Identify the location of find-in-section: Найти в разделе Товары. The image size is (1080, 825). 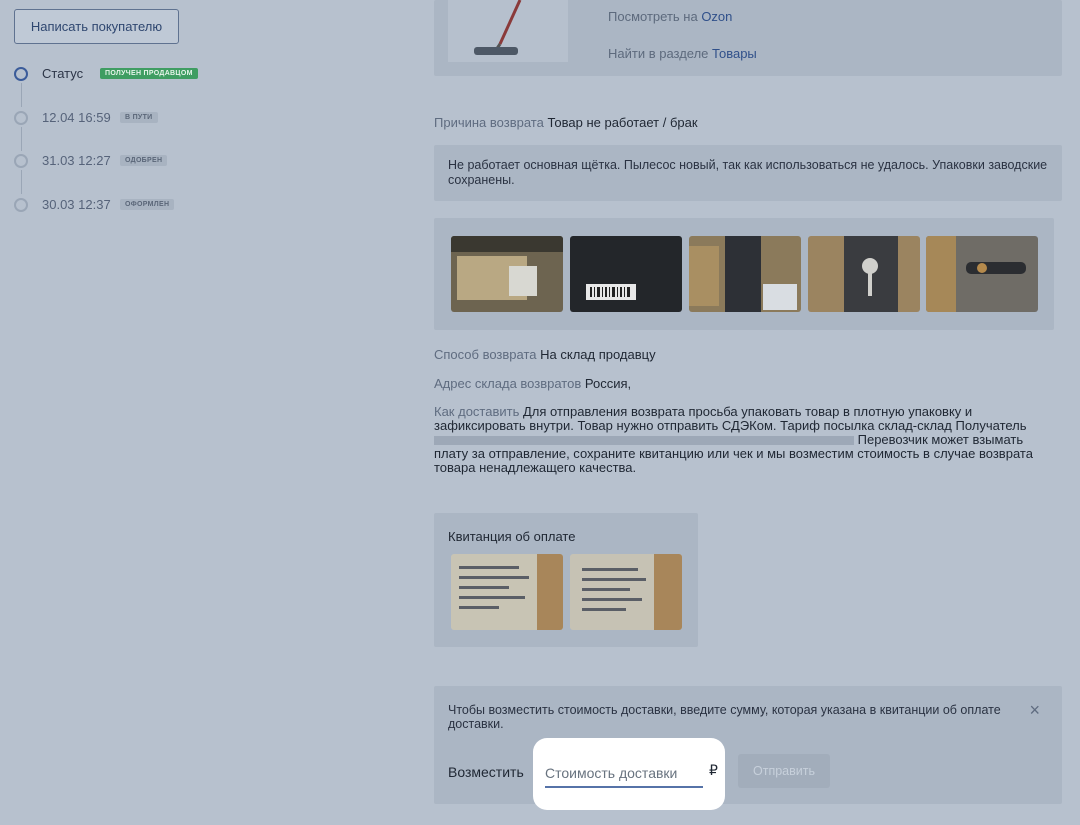
(682, 53).